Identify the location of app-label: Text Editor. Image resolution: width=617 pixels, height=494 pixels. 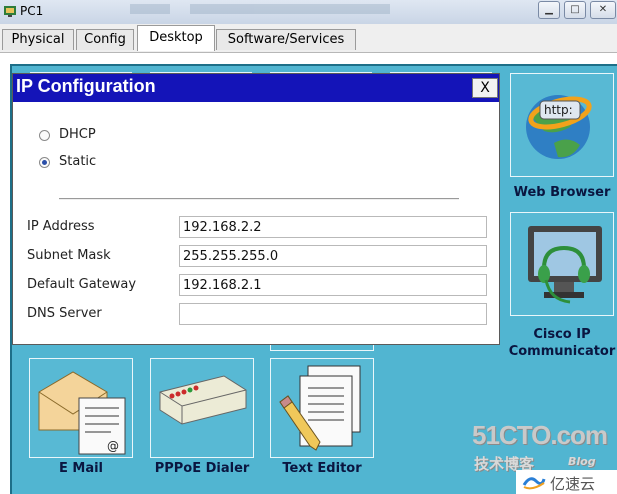
(322, 468).